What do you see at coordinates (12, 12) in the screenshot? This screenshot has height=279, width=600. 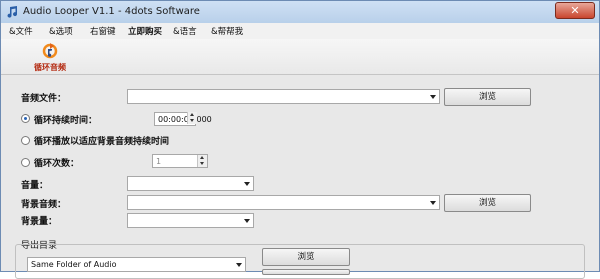 I see `music-note-icon` at bounding box center [12, 12].